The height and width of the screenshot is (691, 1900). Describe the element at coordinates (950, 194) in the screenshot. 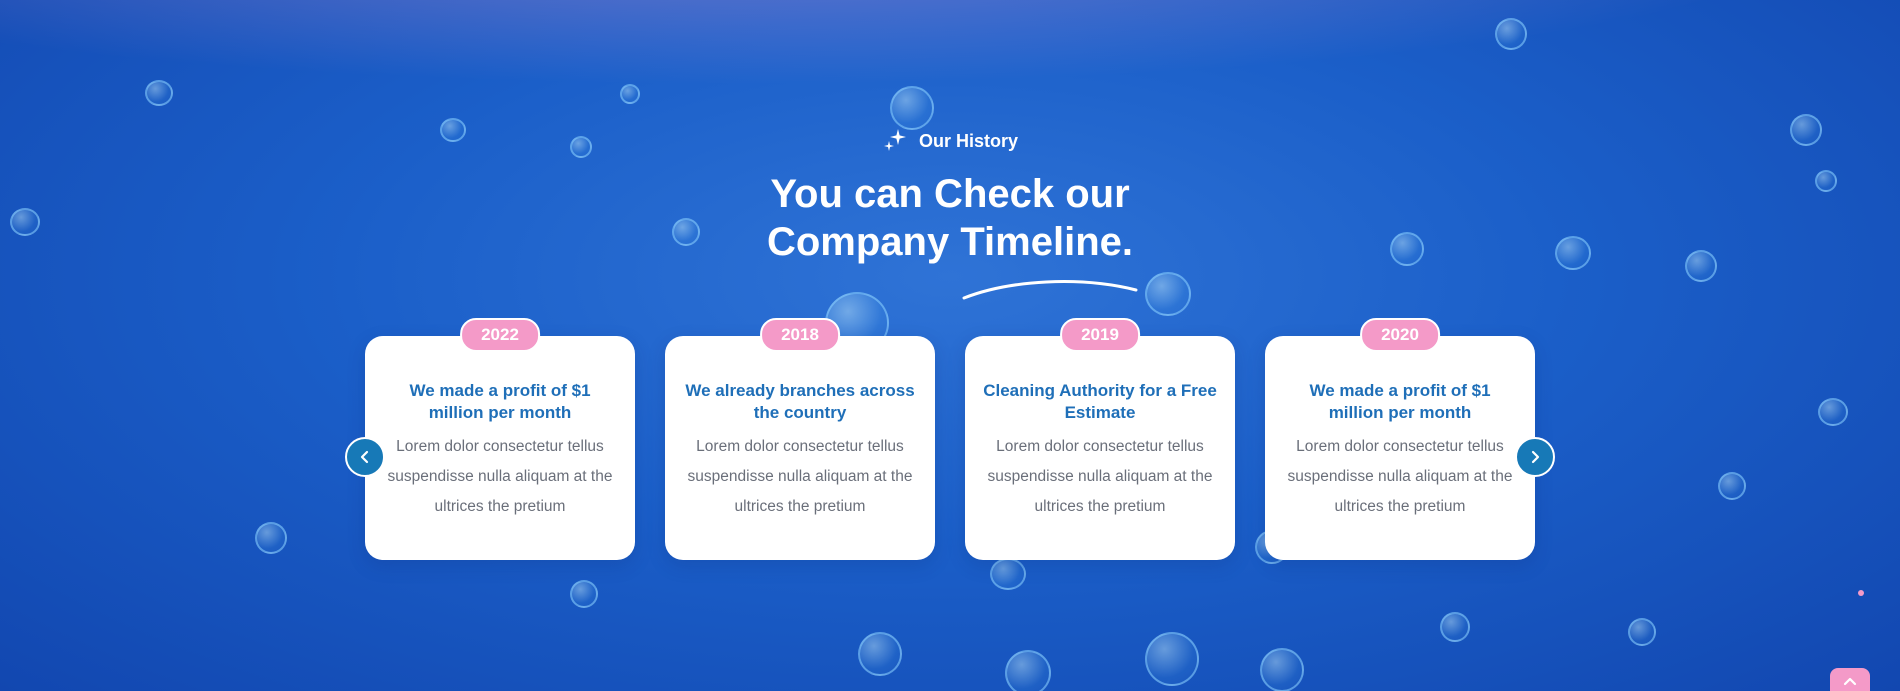

I see `heading-line-1: You can Check our` at that location.